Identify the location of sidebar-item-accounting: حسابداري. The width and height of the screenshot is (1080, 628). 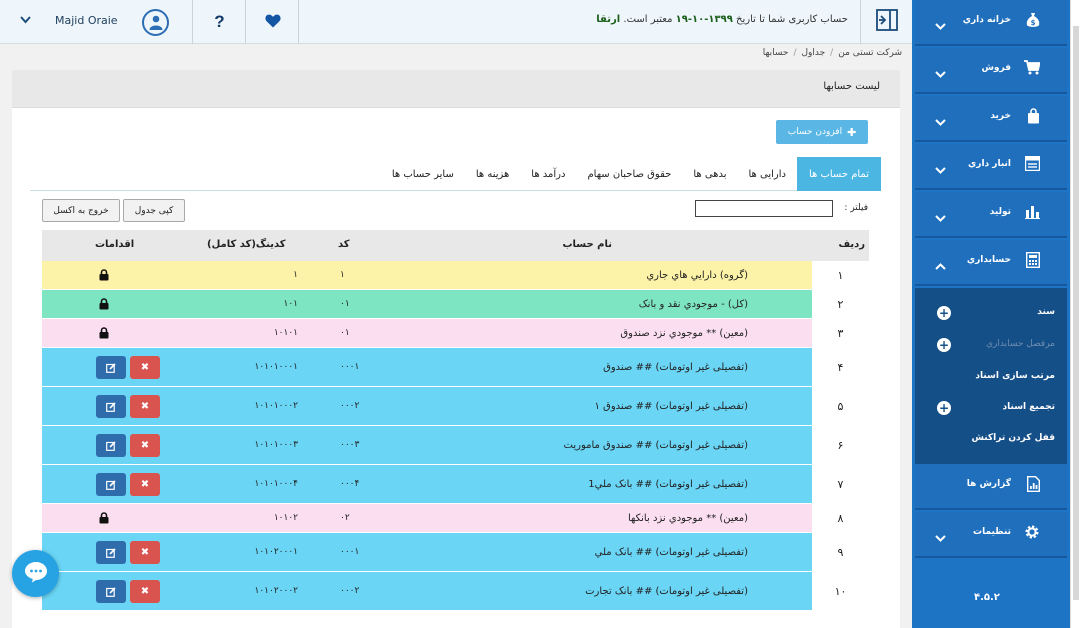
(991, 263).